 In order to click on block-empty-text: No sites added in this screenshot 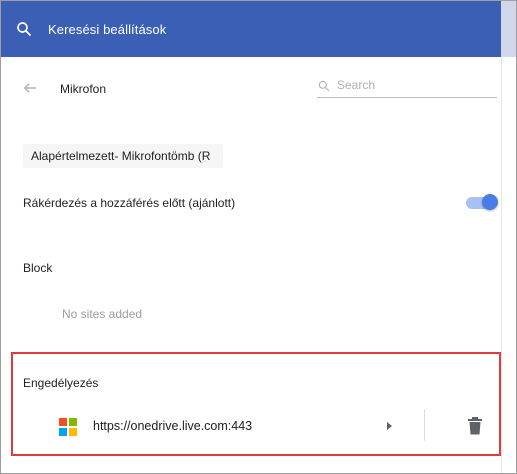, I will do `click(102, 314)`.